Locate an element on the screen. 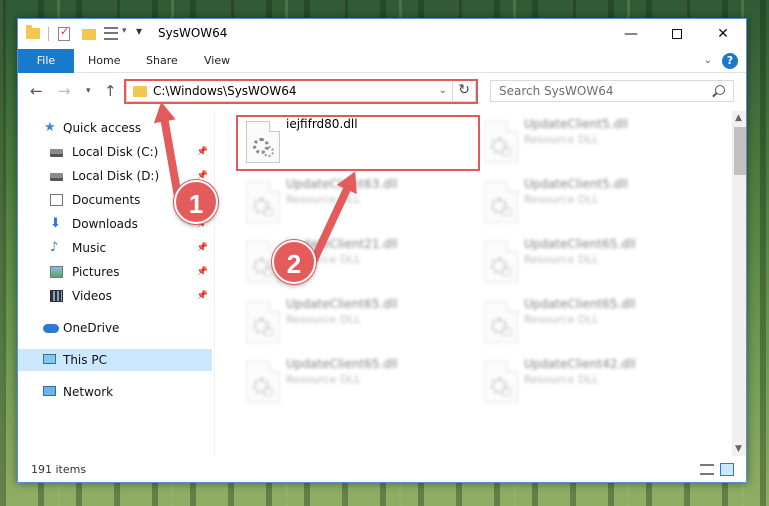  sidebar-item-label: Local Disk (C:) is located at coordinates (115, 152).